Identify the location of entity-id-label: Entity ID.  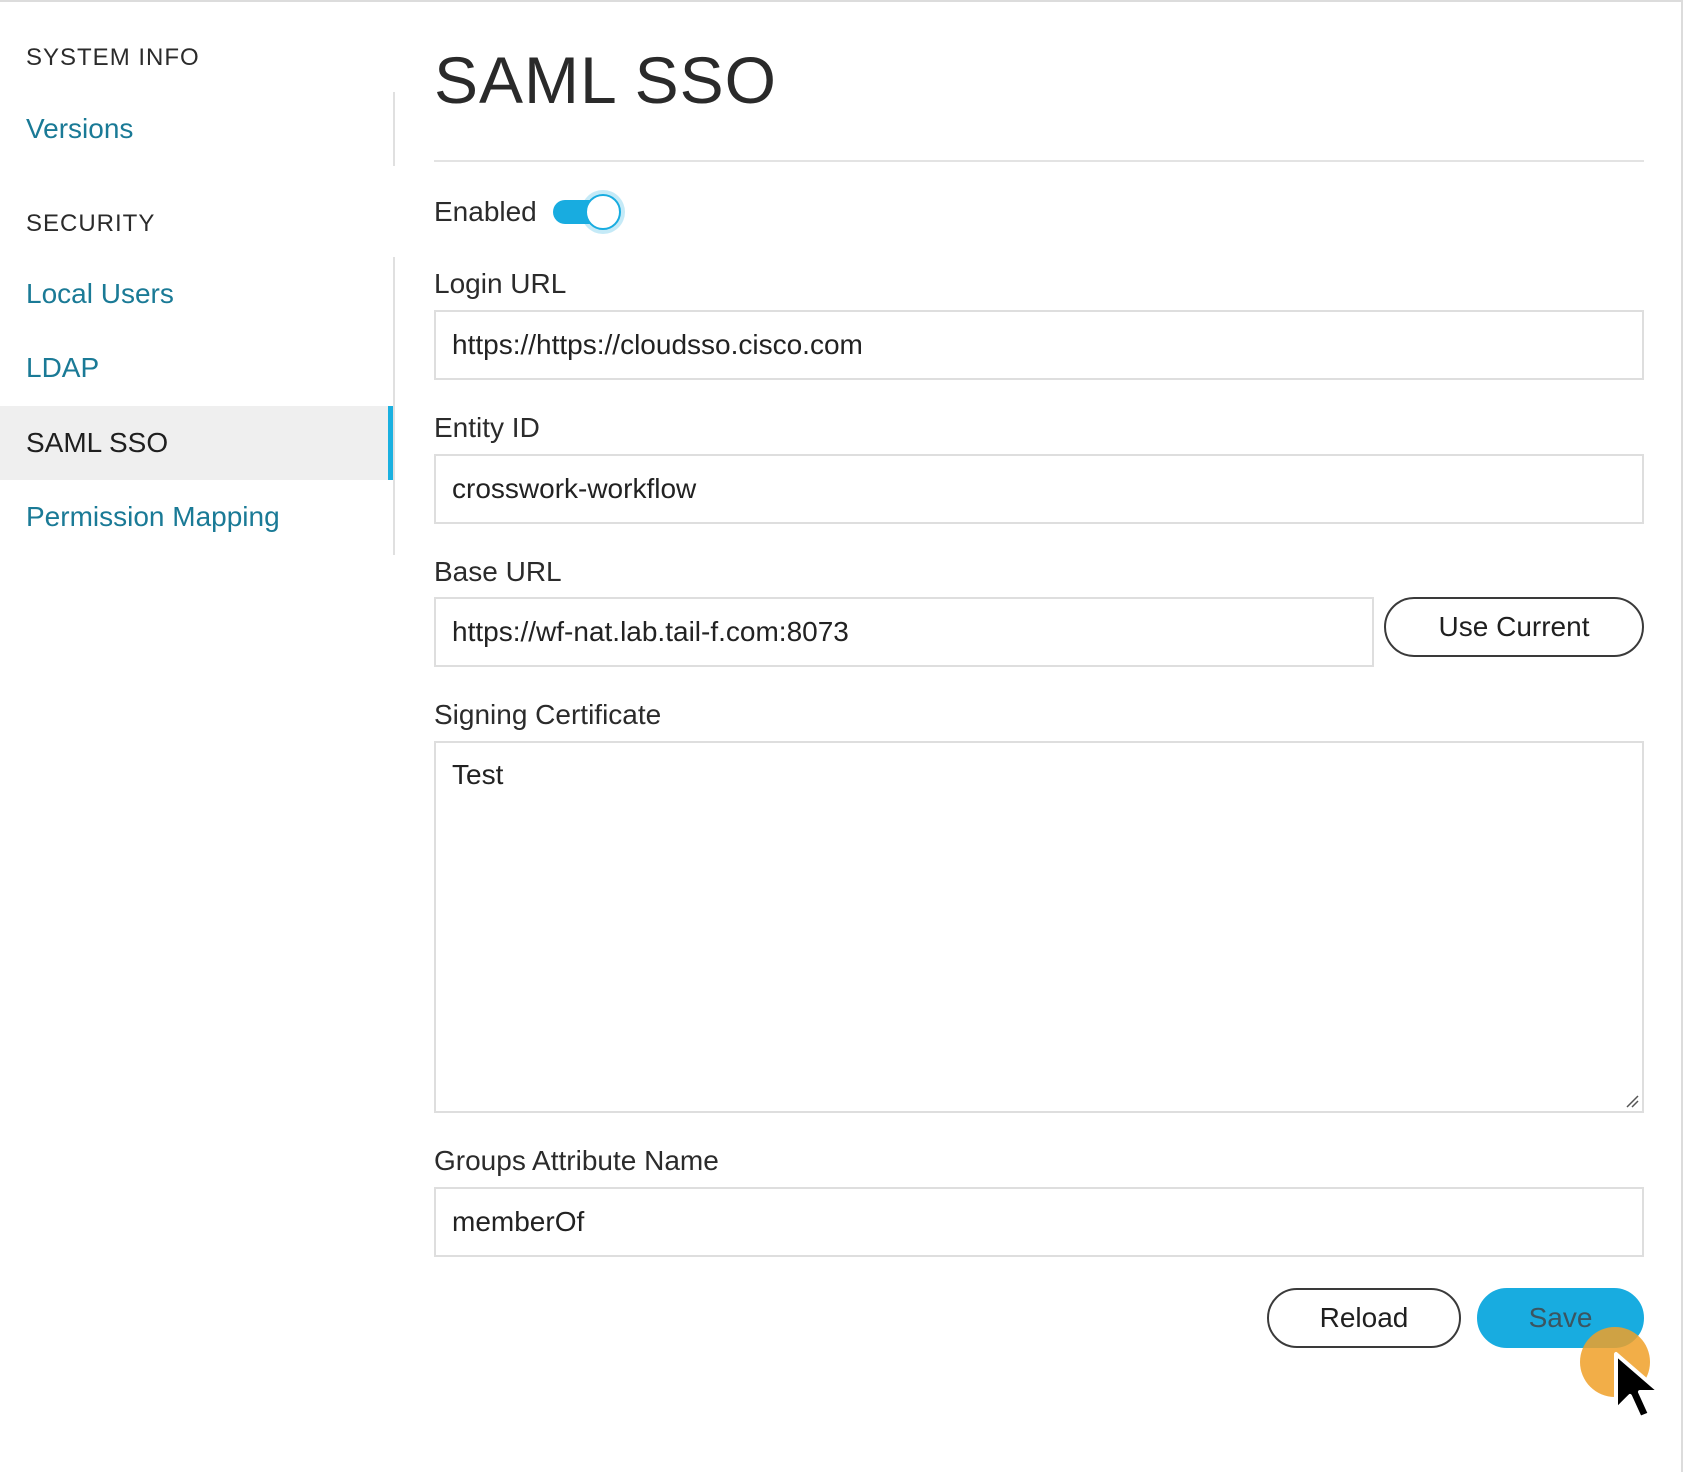
(487, 427).